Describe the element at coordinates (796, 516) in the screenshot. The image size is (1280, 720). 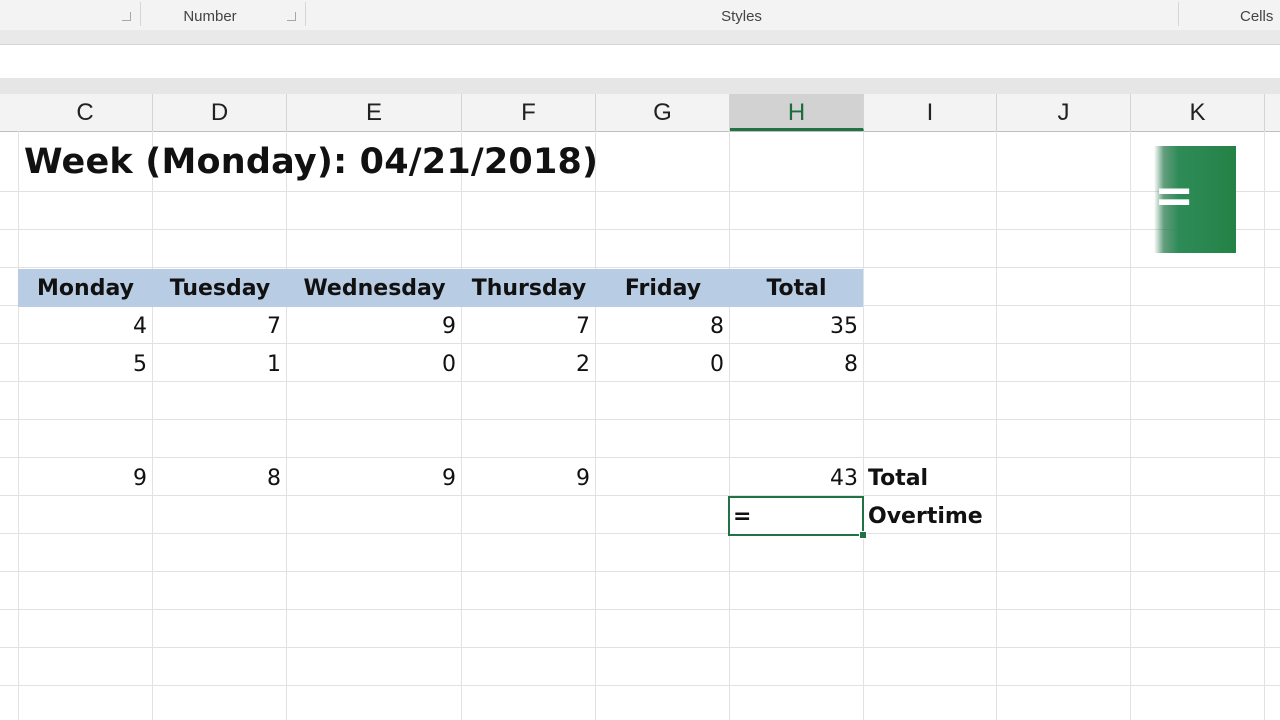
I see `active-cell: =` at that location.